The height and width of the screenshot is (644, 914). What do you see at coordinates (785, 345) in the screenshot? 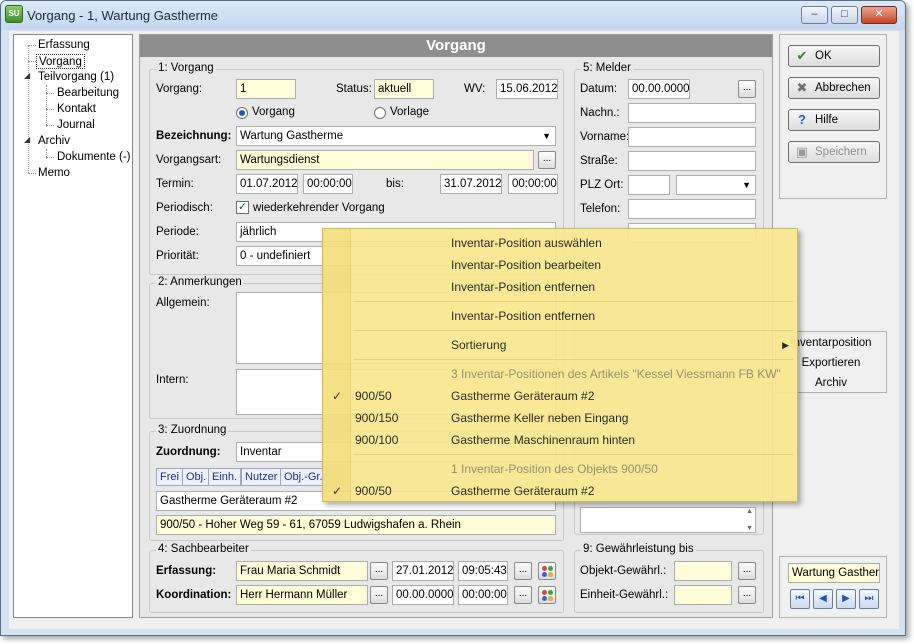
I see `submenu-arrow-icon: ▶` at bounding box center [785, 345].